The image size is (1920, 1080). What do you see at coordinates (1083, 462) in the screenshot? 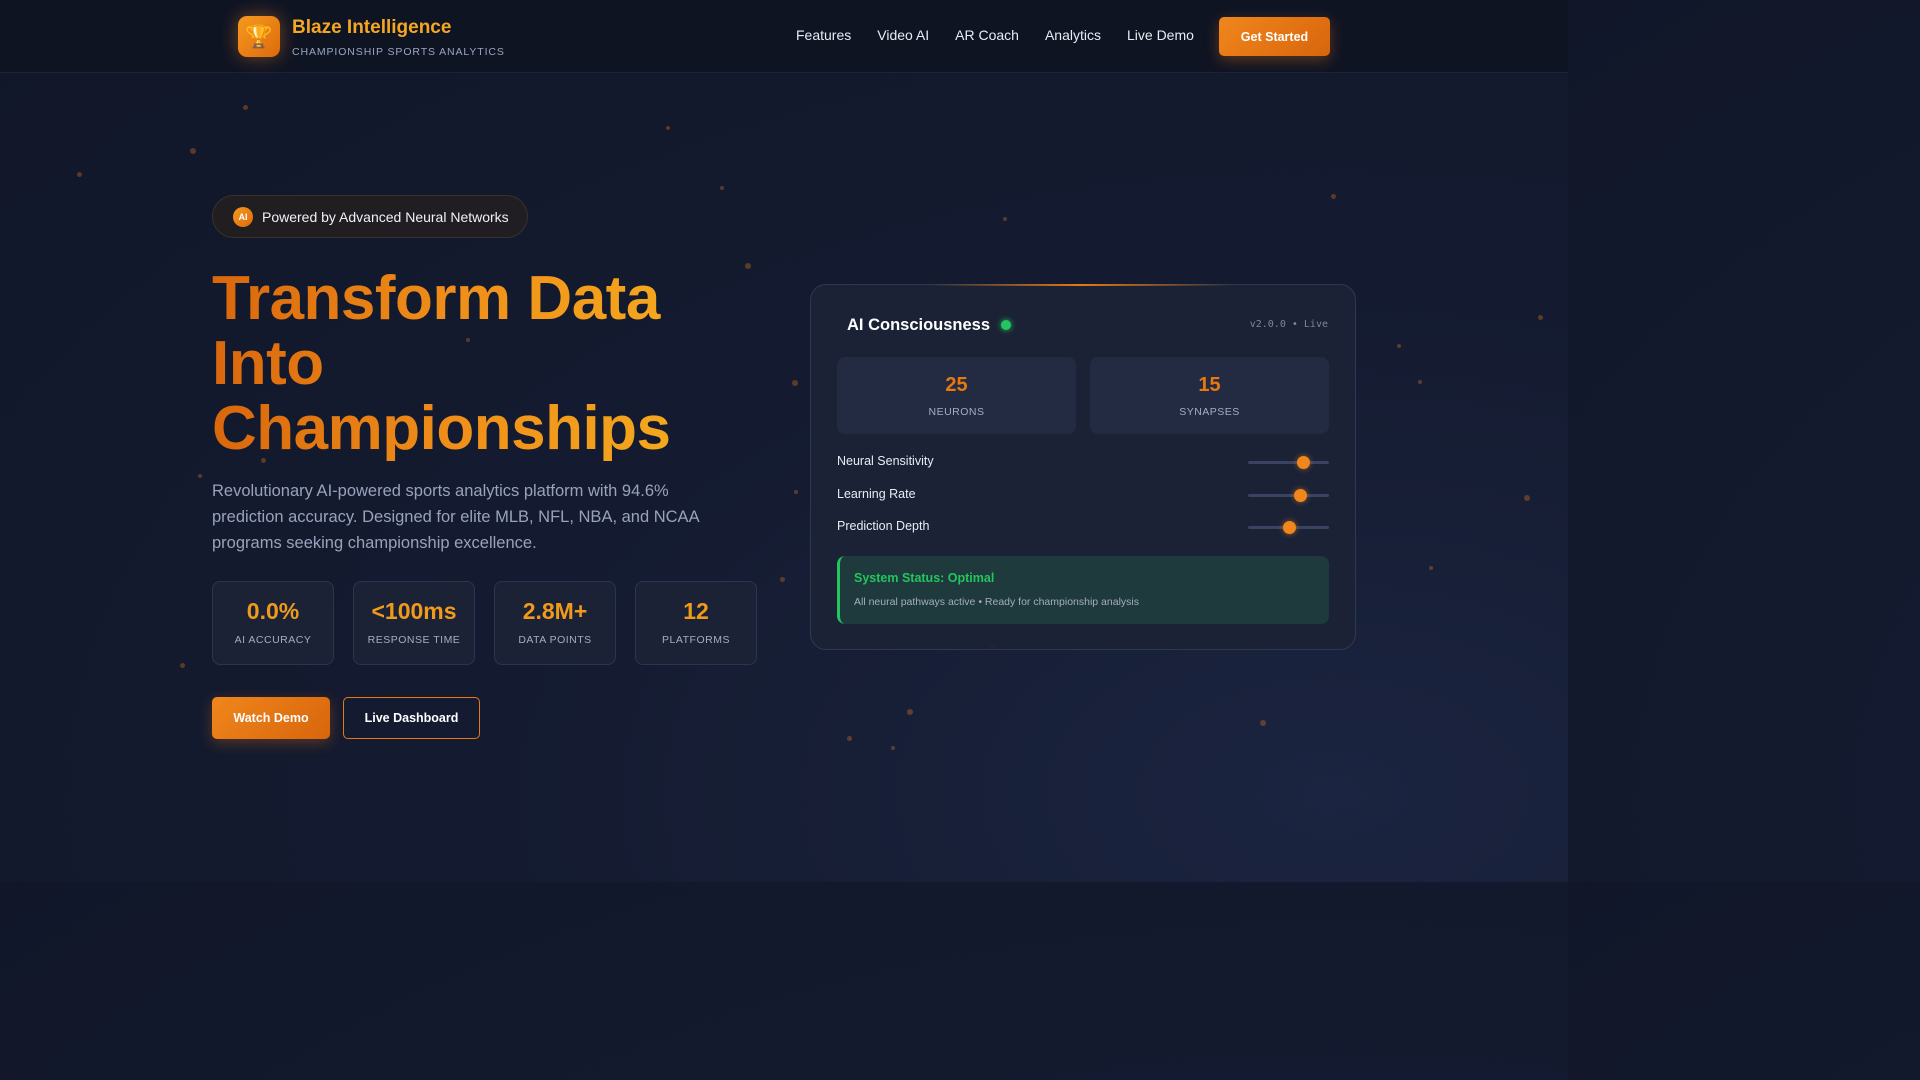
I see `slider-neural-sensitivity: Neural Sensitivity` at bounding box center [1083, 462].